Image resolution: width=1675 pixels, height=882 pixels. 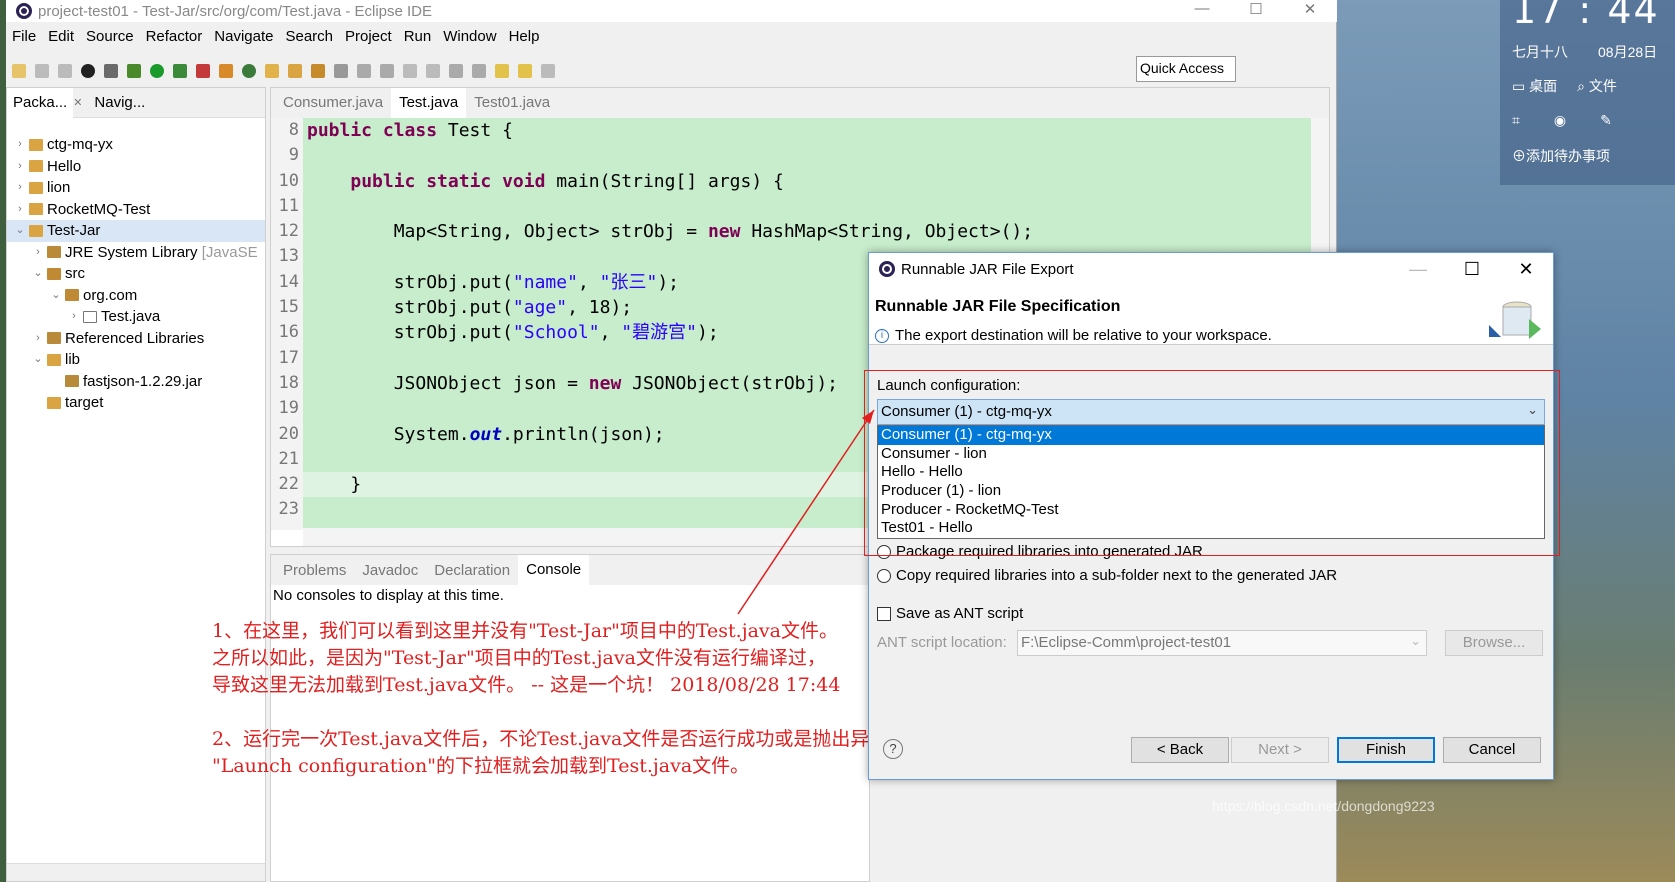 I want to click on line-number: 18, so click(x=288, y=382).